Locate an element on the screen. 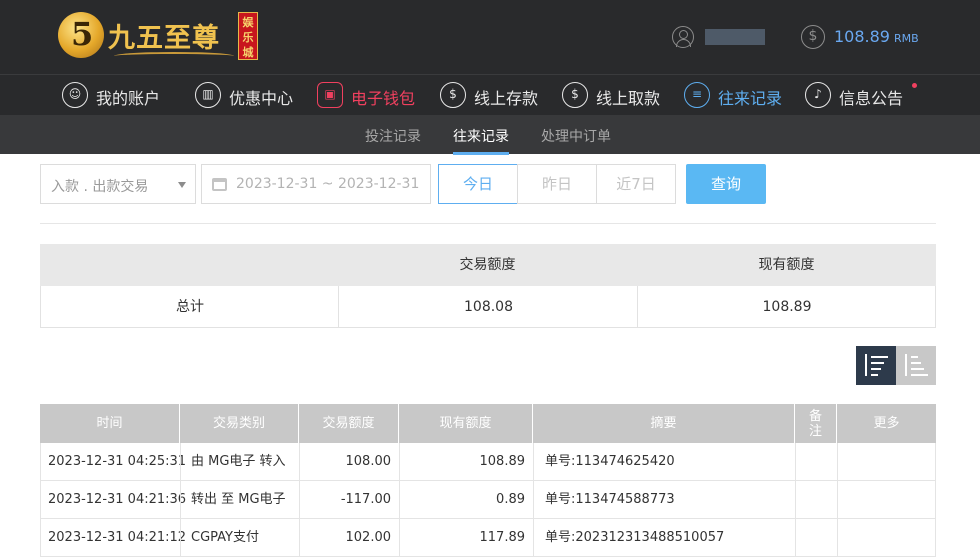 The image size is (980, 557). cell-time: 2023-12-31 04:21:36 is located at coordinates (113, 500).